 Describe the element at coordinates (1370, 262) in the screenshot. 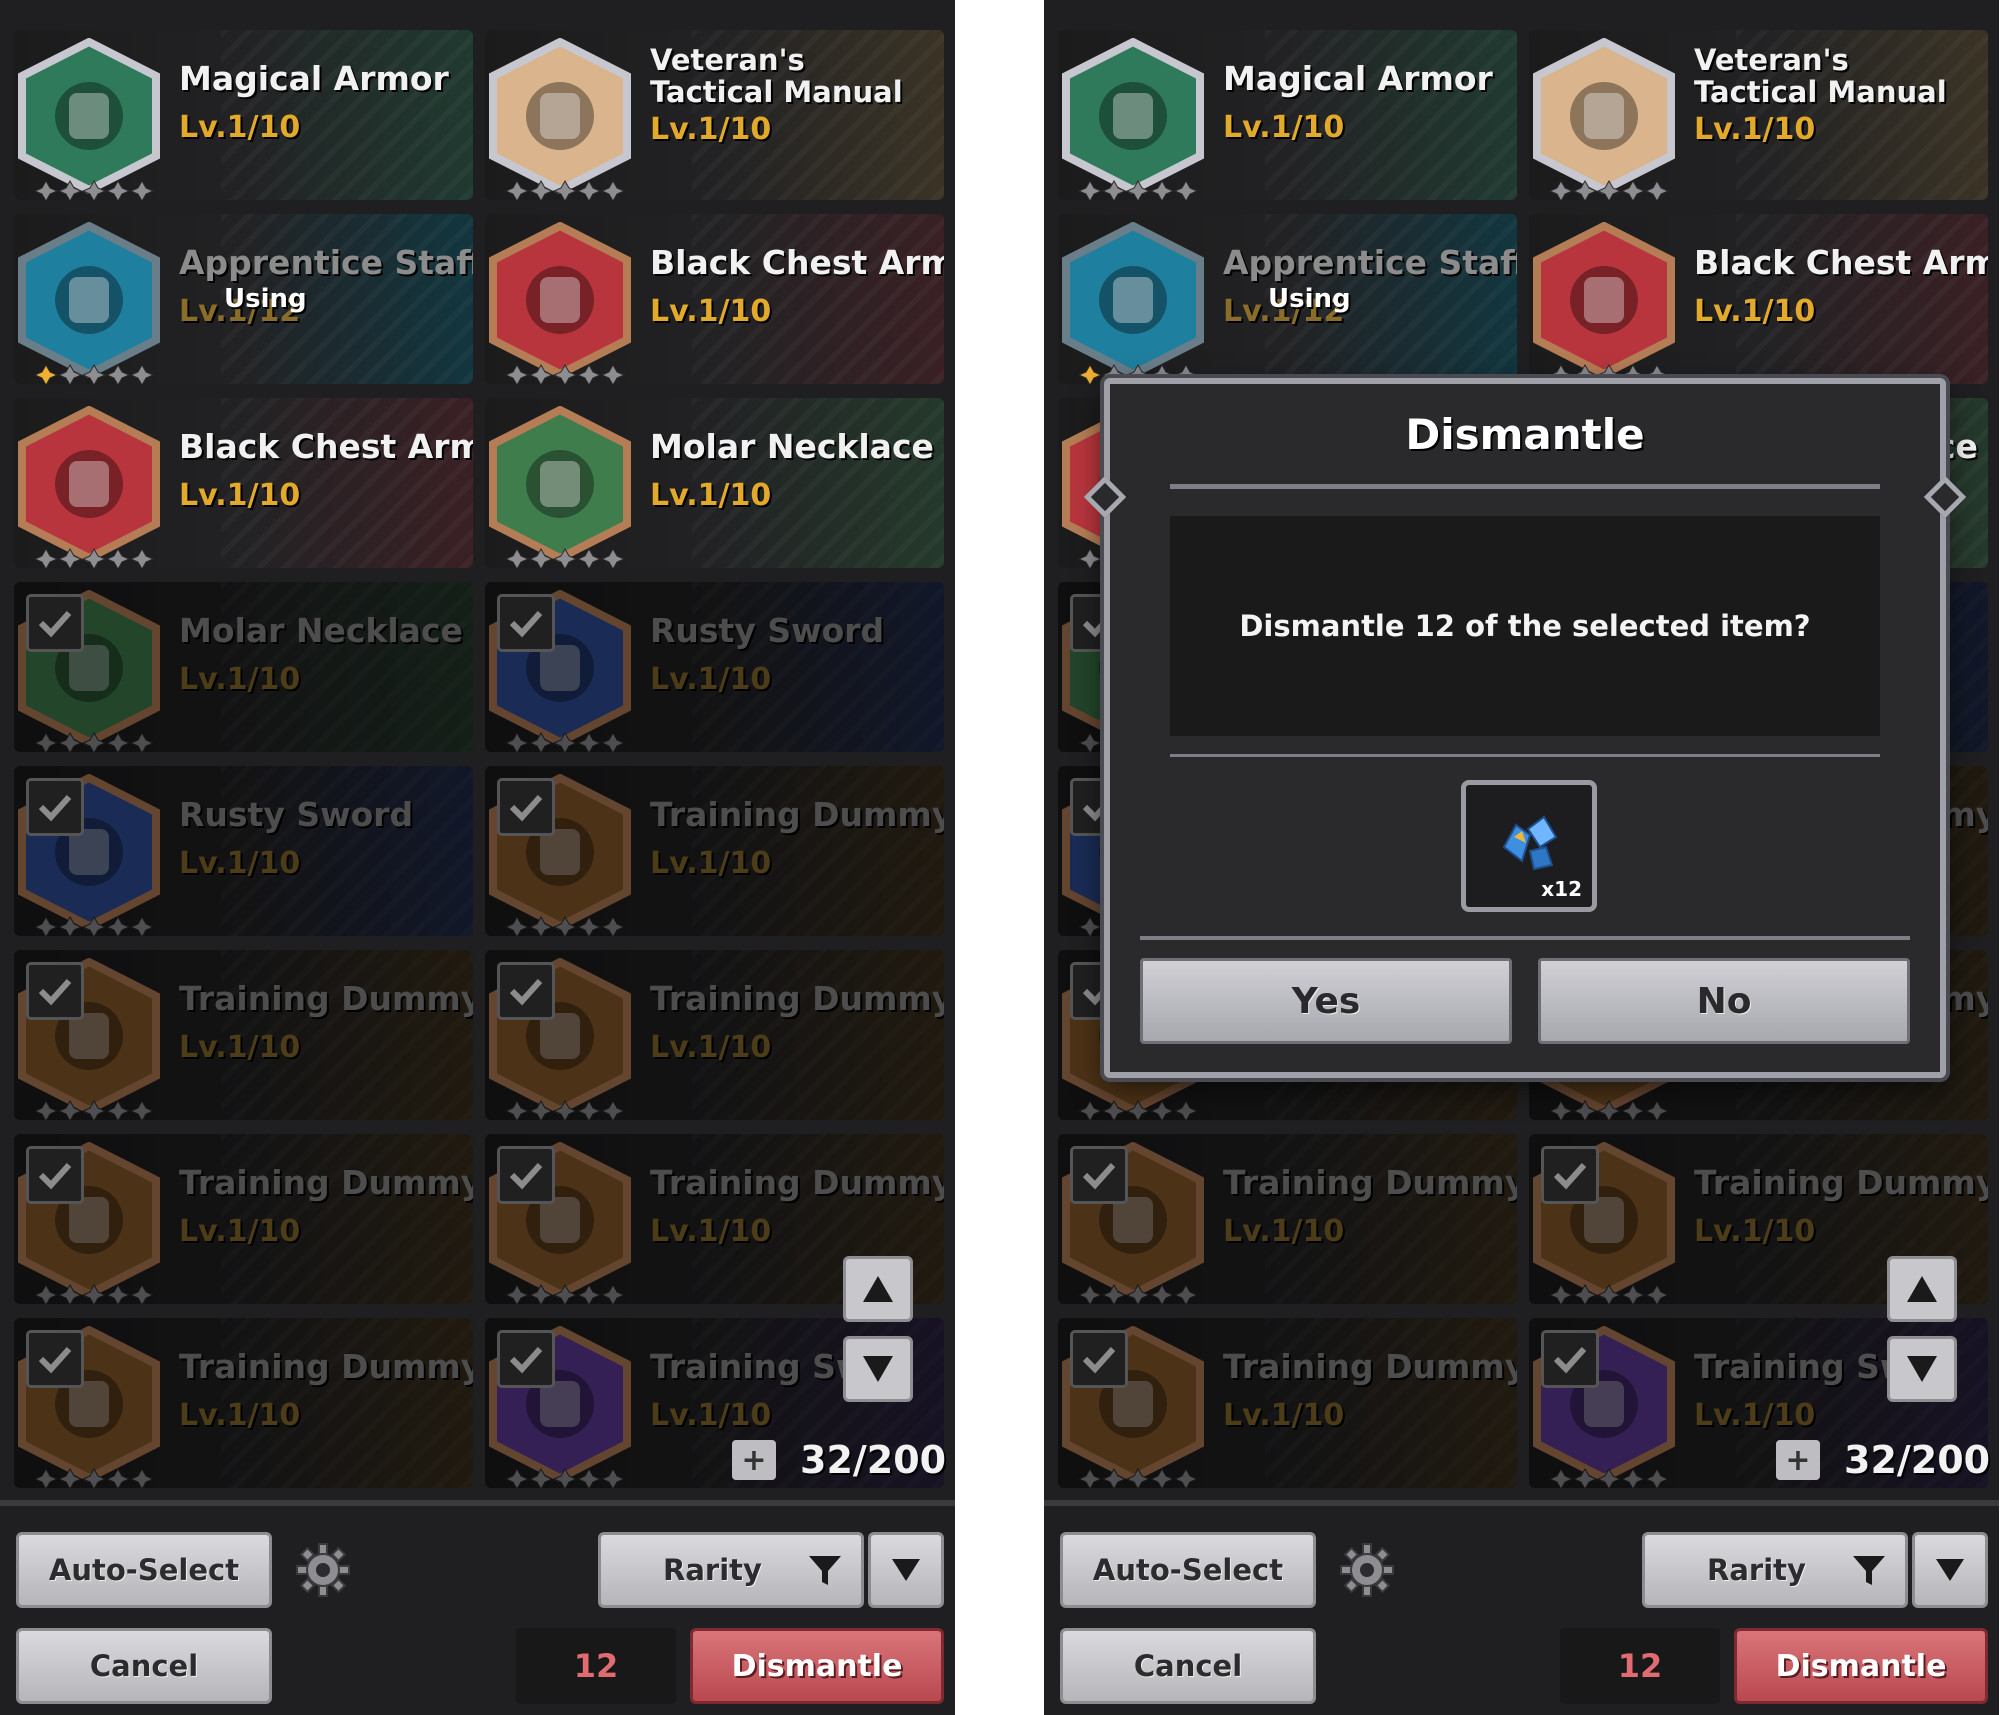

I see `item-name: Apprentice Staff` at that location.